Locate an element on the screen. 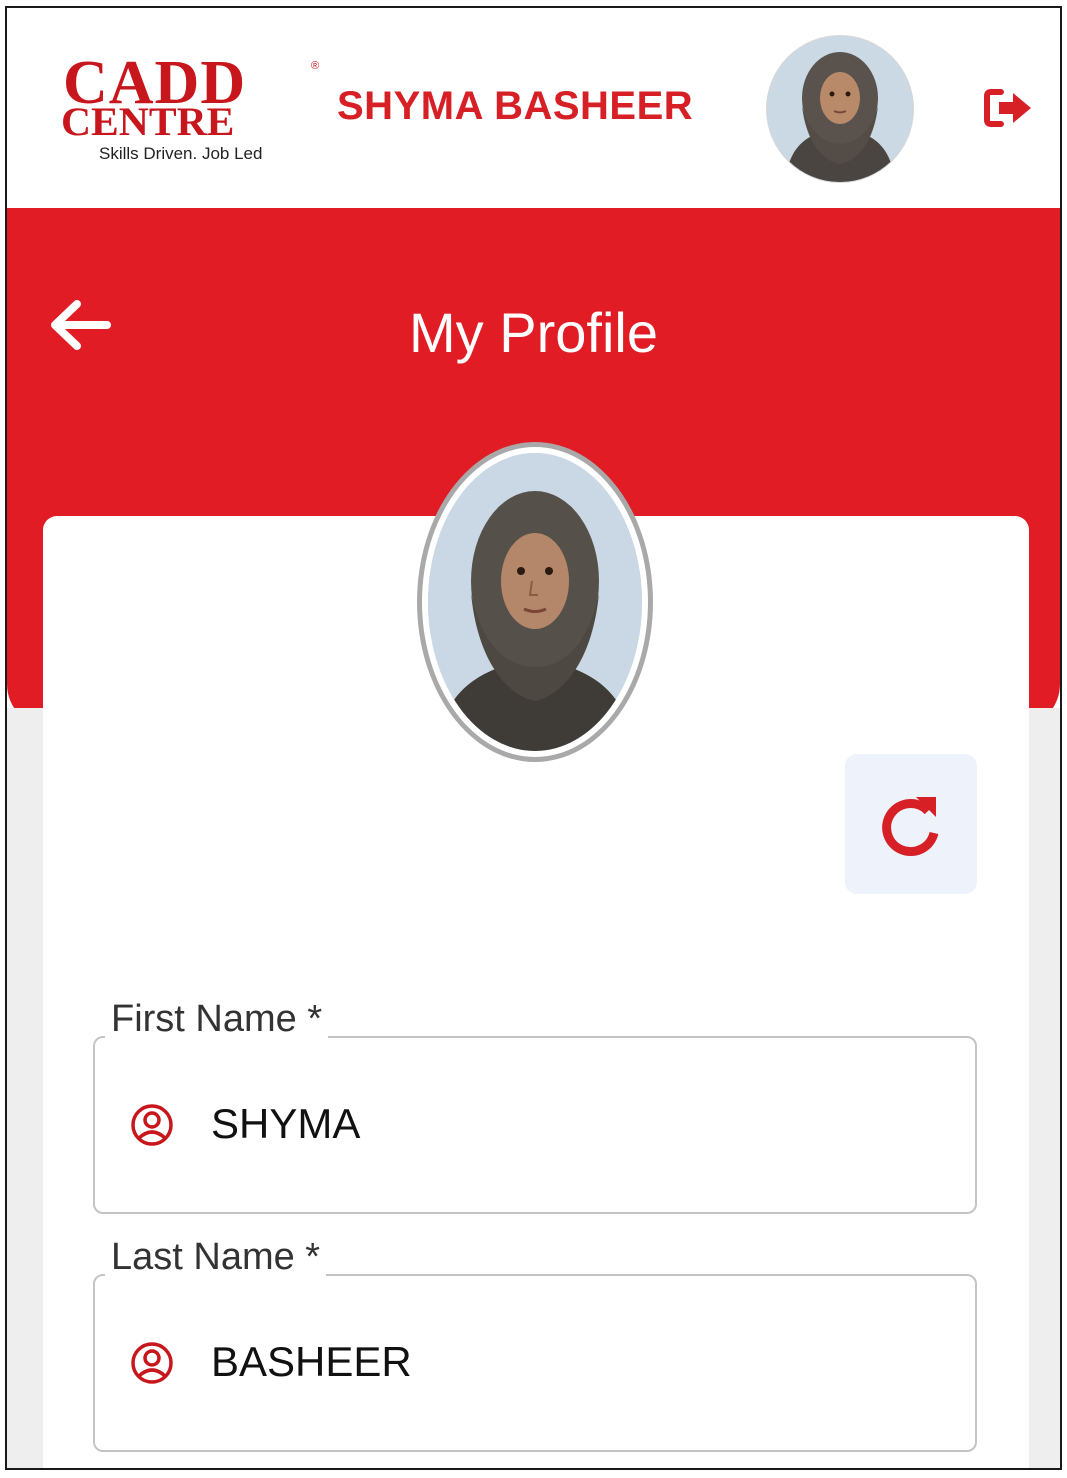 The width and height of the screenshot is (1067, 1478). profile-photo is located at coordinates (535, 602).